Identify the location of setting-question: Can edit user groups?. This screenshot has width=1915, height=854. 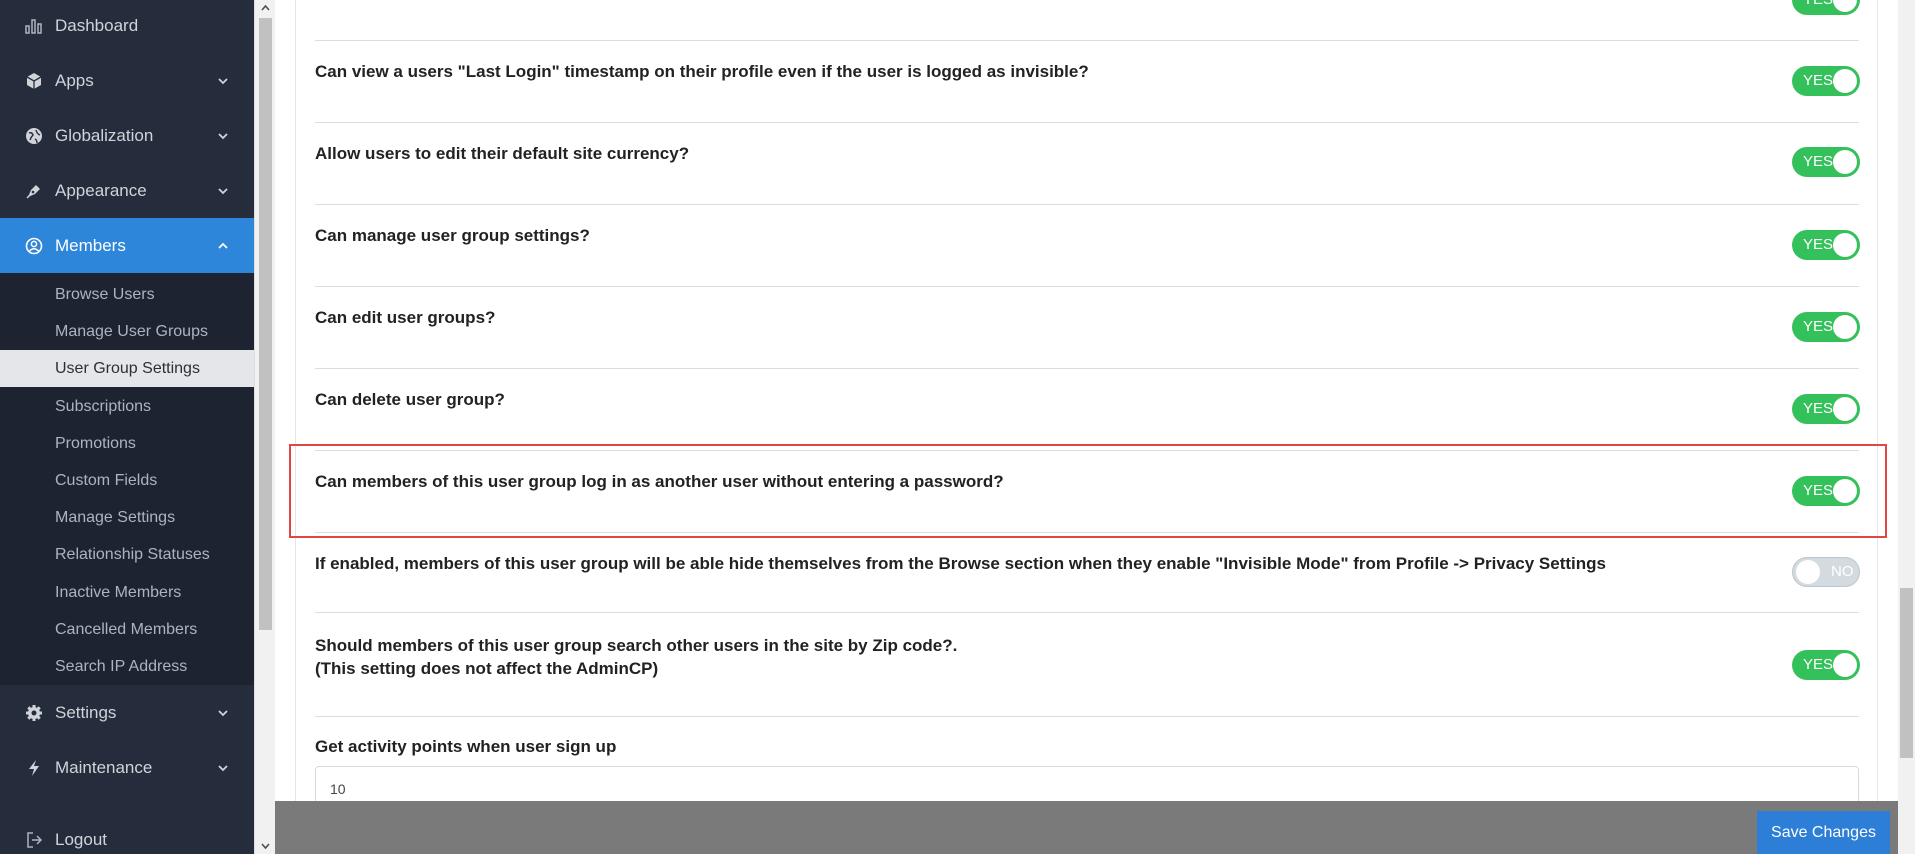
(405, 317).